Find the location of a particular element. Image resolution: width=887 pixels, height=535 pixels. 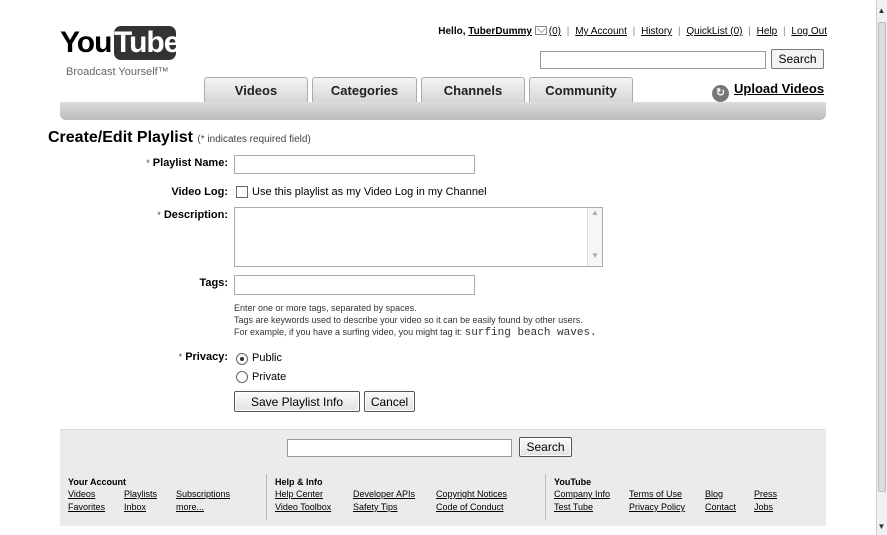

playlist-name-input is located at coordinates (354, 164).